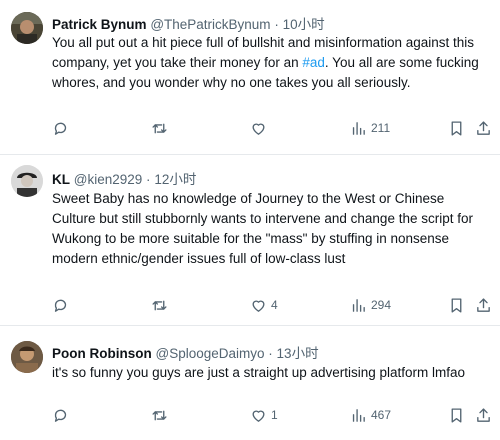 This screenshot has width=500, height=440. I want to click on handle: @ThePatrickBynum, so click(210, 24).